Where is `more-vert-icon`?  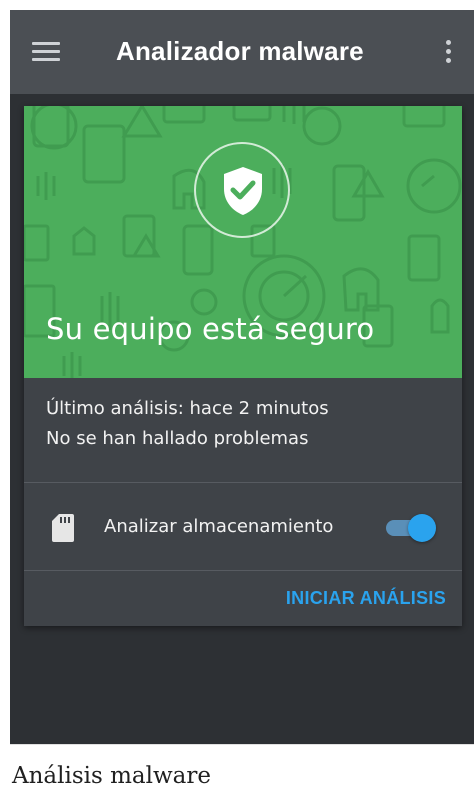
more-vert-icon is located at coordinates (448, 53).